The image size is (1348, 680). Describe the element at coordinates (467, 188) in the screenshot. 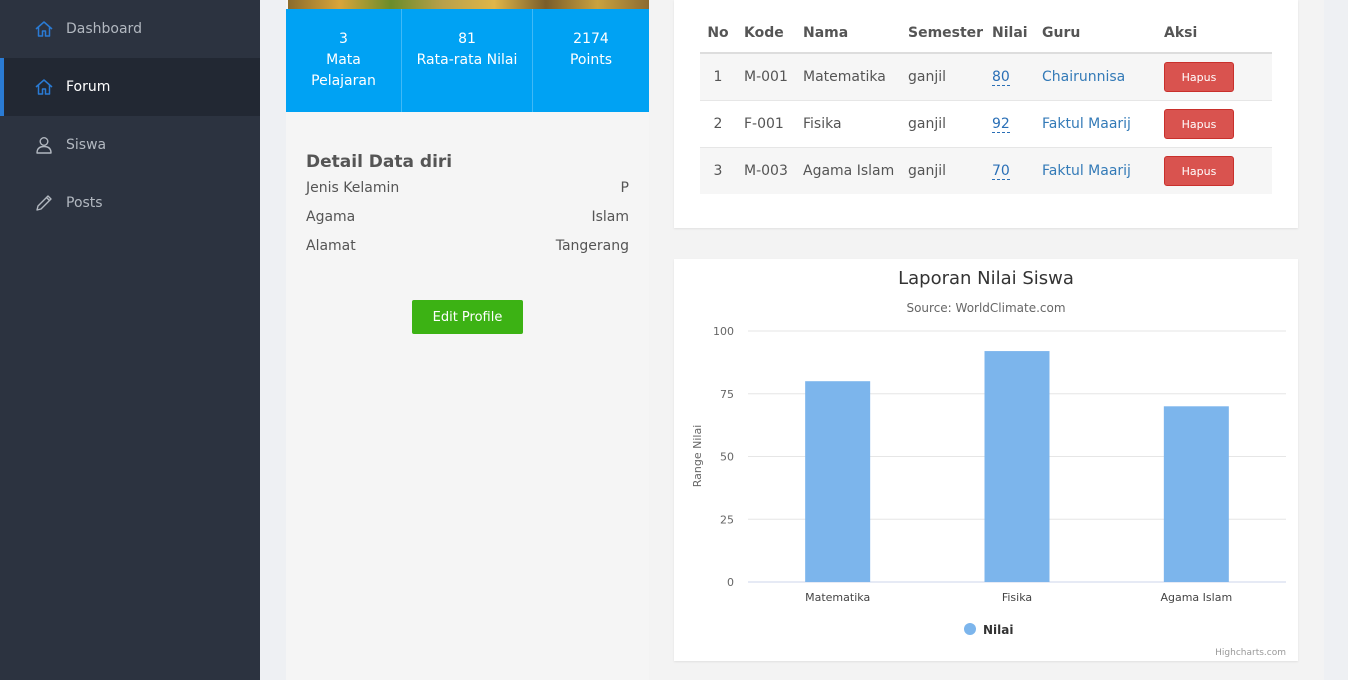

I see `detail-row-gender: Jenis Kelamin P` at that location.